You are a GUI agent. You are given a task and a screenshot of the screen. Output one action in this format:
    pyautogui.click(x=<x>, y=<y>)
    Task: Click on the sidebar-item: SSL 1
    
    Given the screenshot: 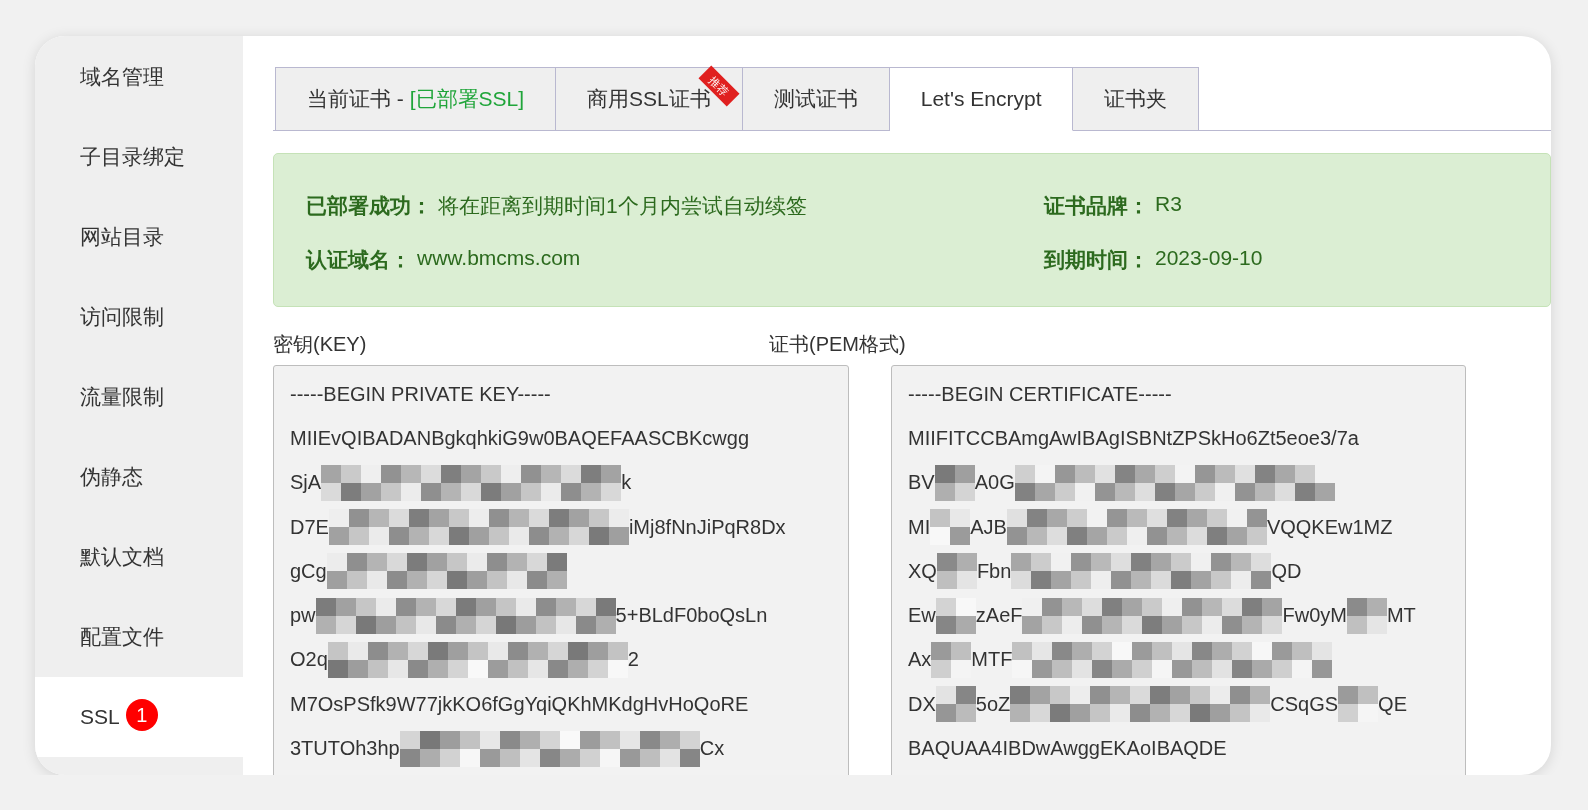 What is the action you would take?
    pyautogui.click(x=139, y=717)
    